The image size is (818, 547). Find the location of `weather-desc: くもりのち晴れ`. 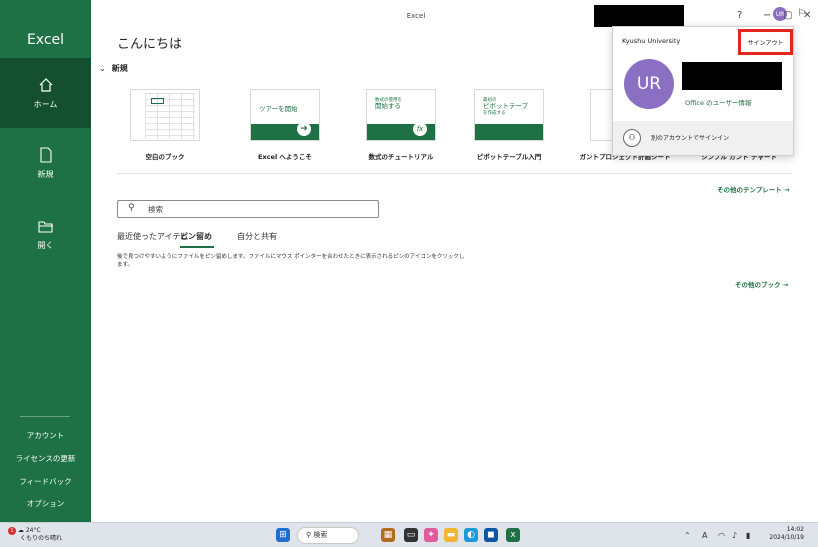

weather-desc: くもりのち晴れ is located at coordinates (41, 538).